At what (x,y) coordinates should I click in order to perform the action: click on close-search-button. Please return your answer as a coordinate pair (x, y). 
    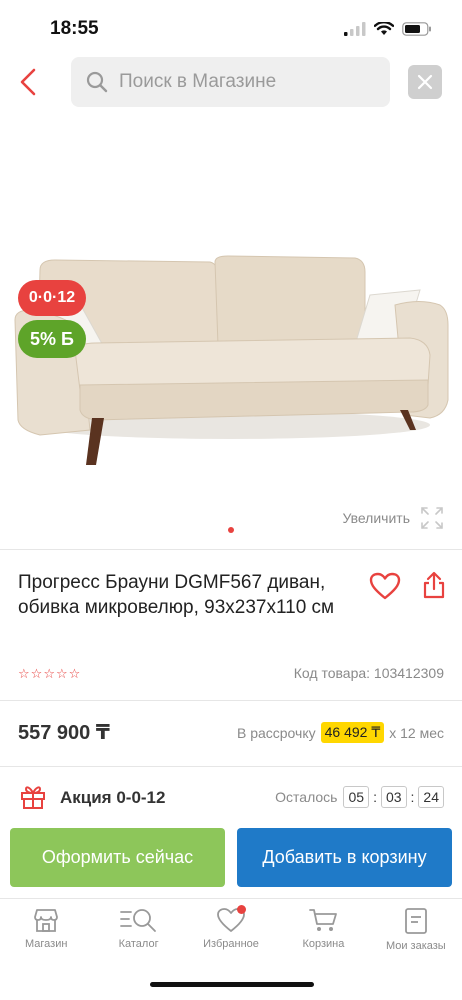
    Looking at the image, I should click on (425, 82).